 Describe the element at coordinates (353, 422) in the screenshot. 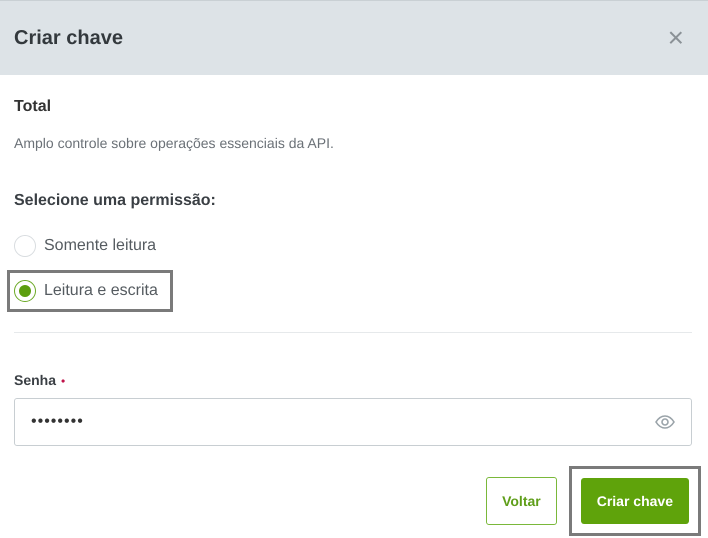

I see `password-field: ••••••••` at that location.